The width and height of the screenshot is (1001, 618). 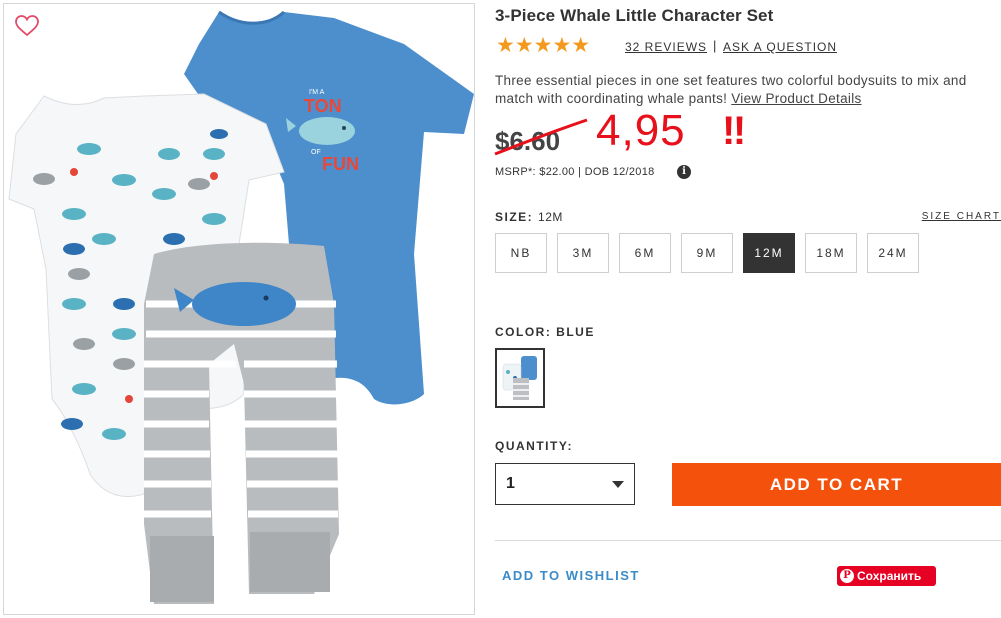 What do you see at coordinates (780, 47) in the screenshot?
I see `ask-question-link: ASK A QUESTION` at bounding box center [780, 47].